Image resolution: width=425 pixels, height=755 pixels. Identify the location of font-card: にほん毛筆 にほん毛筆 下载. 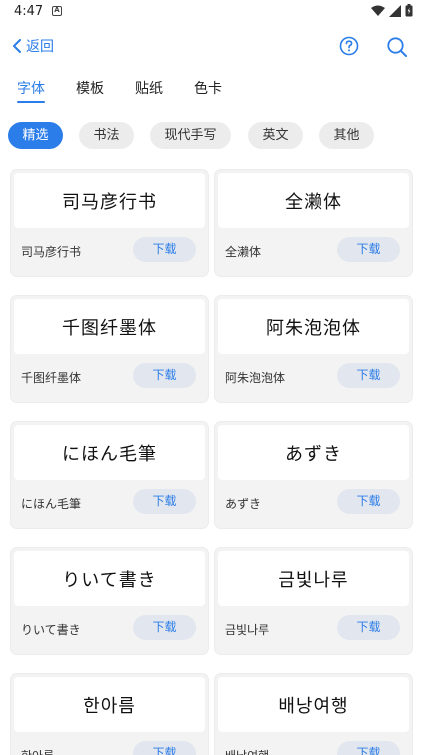
(109, 475).